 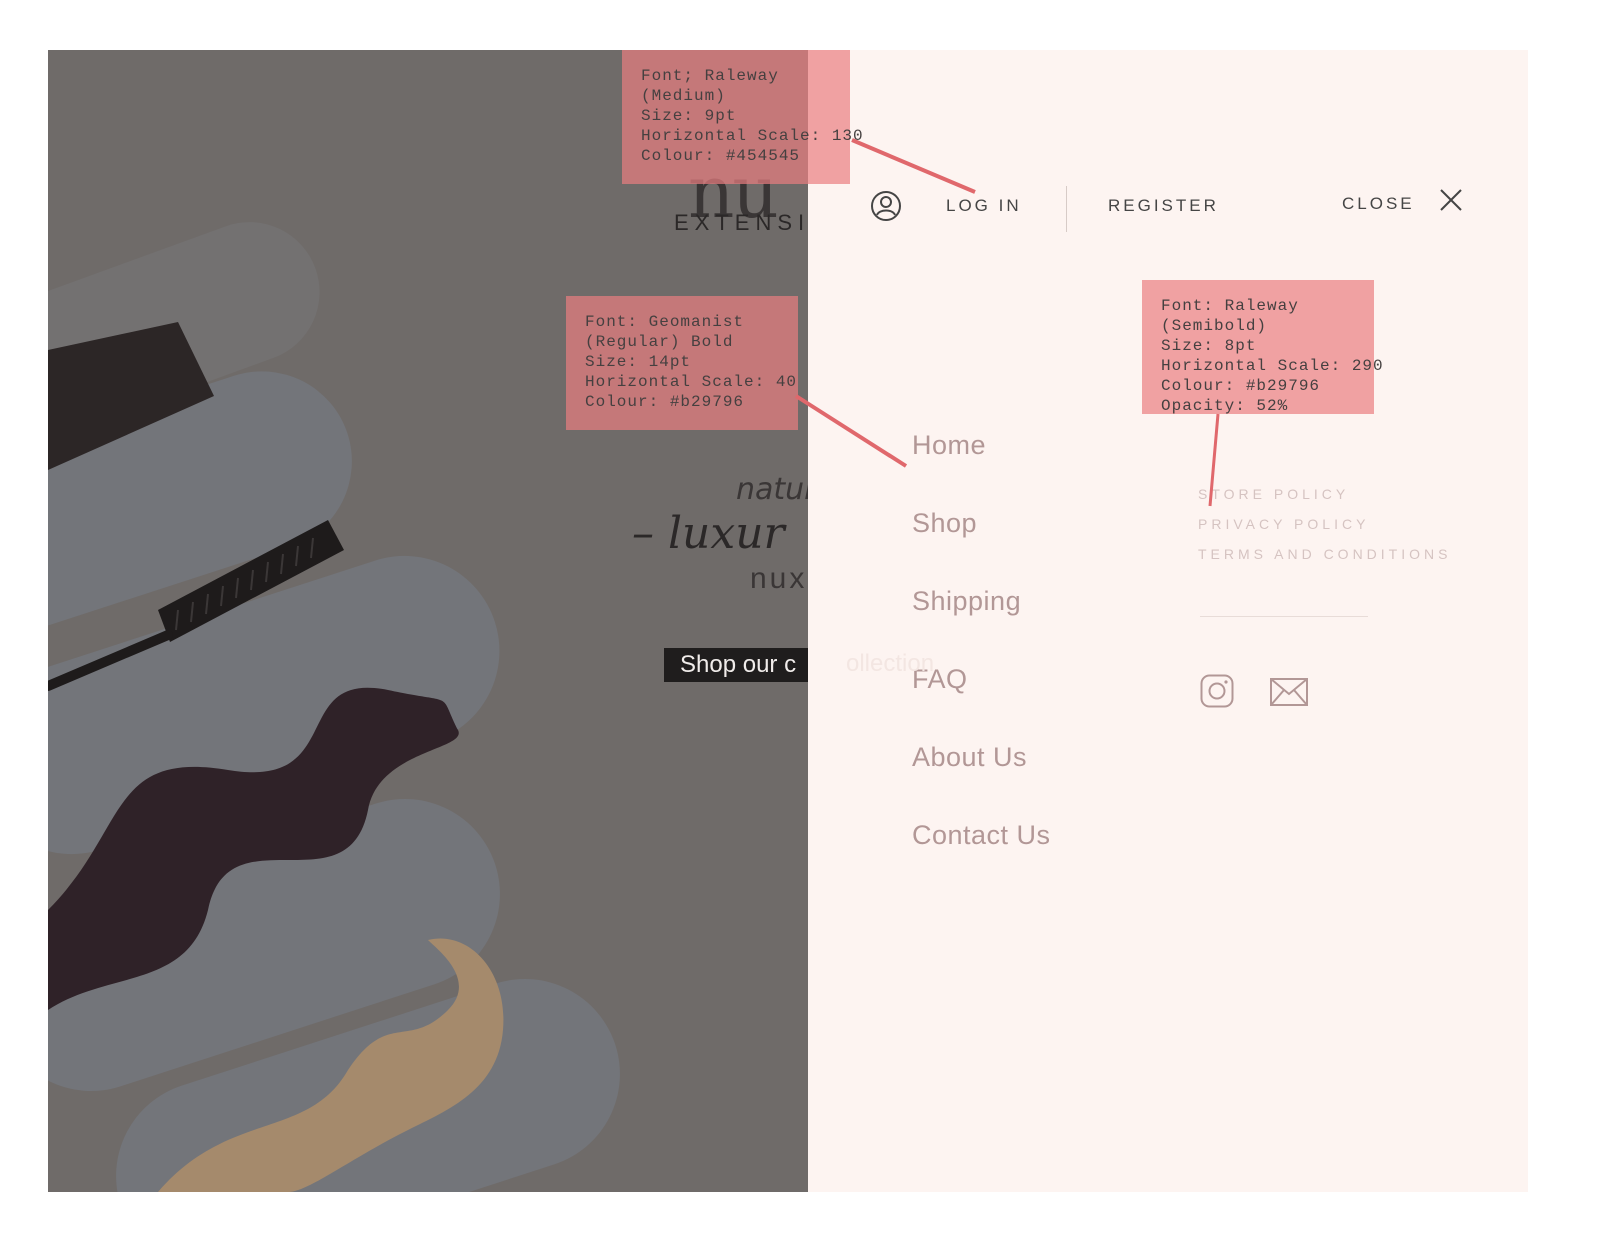 What do you see at coordinates (1284, 616) in the screenshot?
I see `links-divider` at bounding box center [1284, 616].